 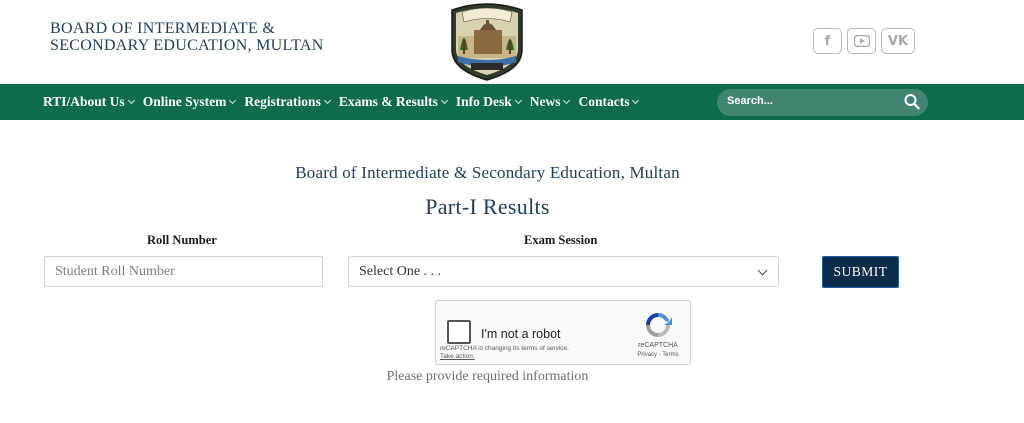 What do you see at coordinates (487, 376) in the screenshot?
I see `info-message: Please provide required information` at bounding box center [487, 376].